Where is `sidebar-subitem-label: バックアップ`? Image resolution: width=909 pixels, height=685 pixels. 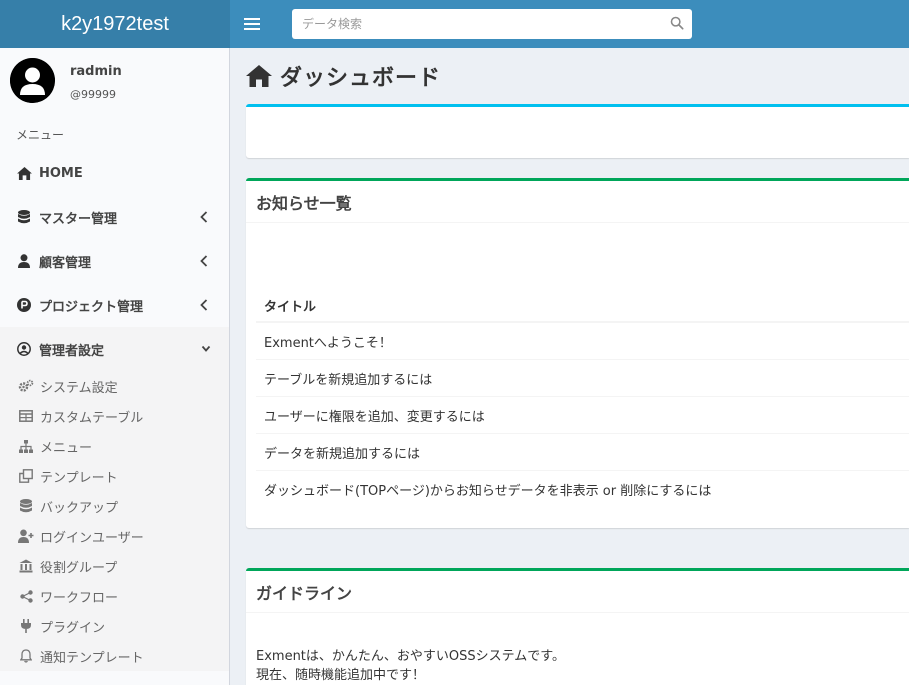
sidebar-subitem-label: バックアップ is located at coordinates (79, 508).